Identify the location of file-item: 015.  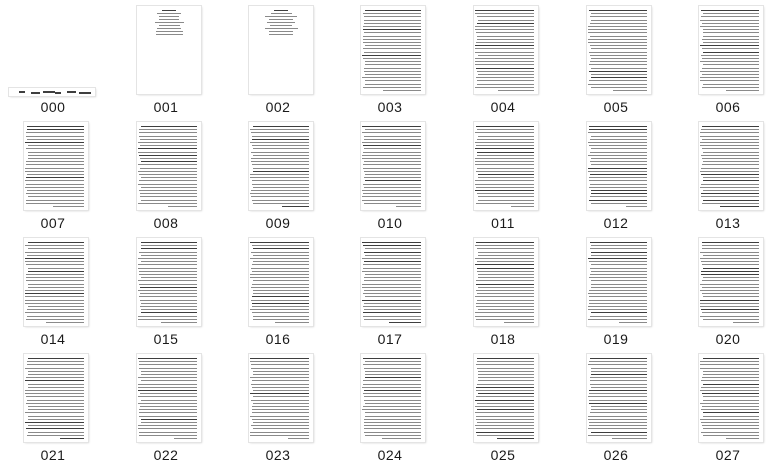
(166, 291).